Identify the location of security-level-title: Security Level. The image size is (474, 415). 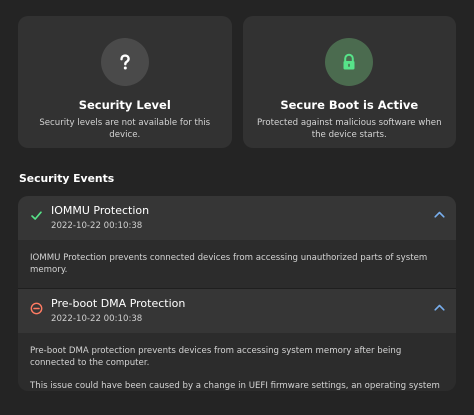
(124, 105).